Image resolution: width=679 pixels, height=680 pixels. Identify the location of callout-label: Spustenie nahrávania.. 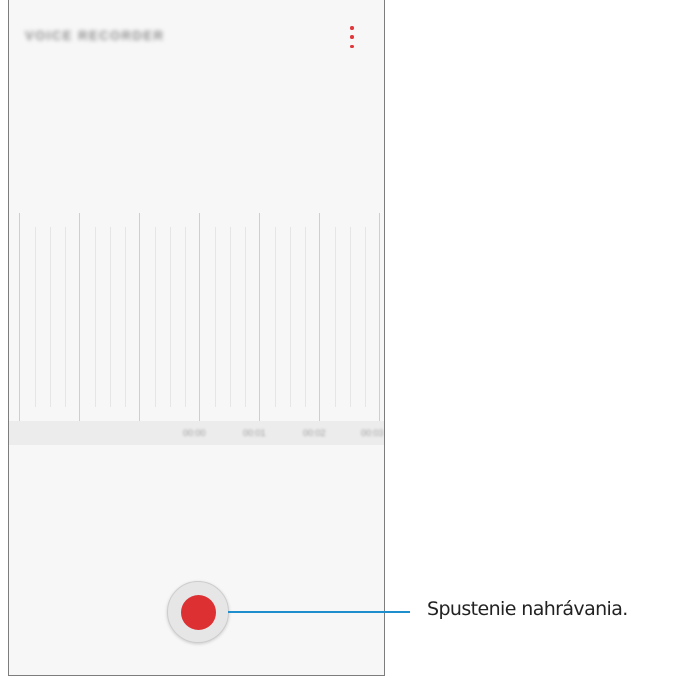
(527, 609).